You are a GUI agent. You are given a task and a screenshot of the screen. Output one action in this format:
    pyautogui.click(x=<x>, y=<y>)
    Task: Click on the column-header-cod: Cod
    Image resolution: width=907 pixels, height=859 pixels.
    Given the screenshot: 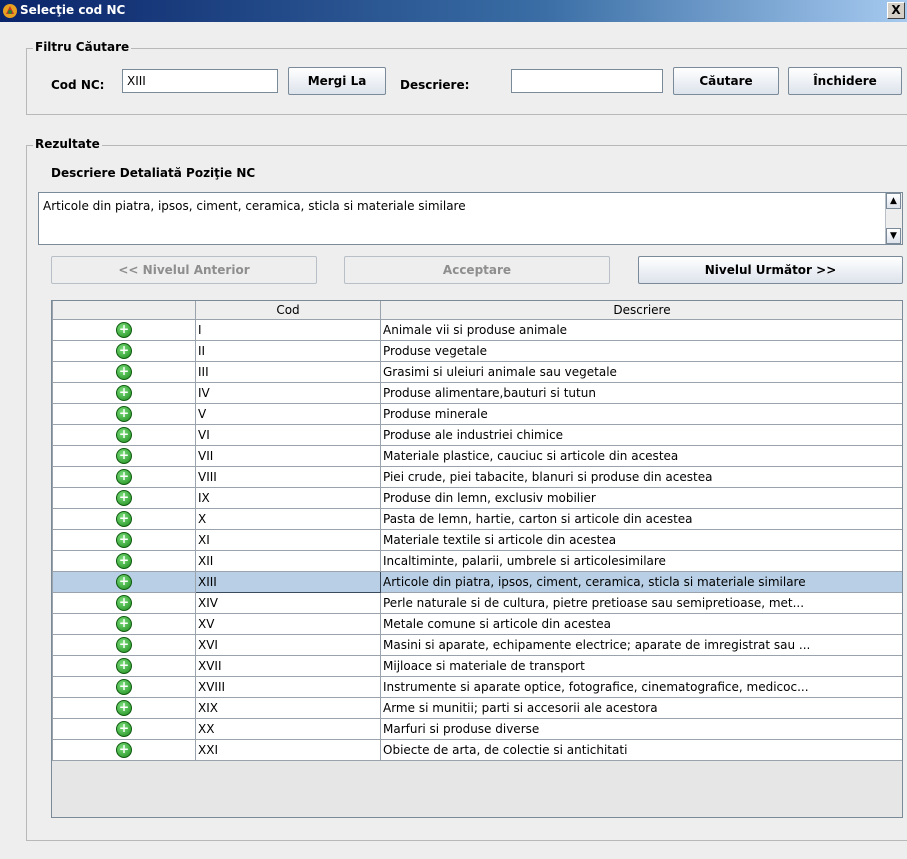 What is the action you would take?
    pyautogui.click(x=288, y=310)
    